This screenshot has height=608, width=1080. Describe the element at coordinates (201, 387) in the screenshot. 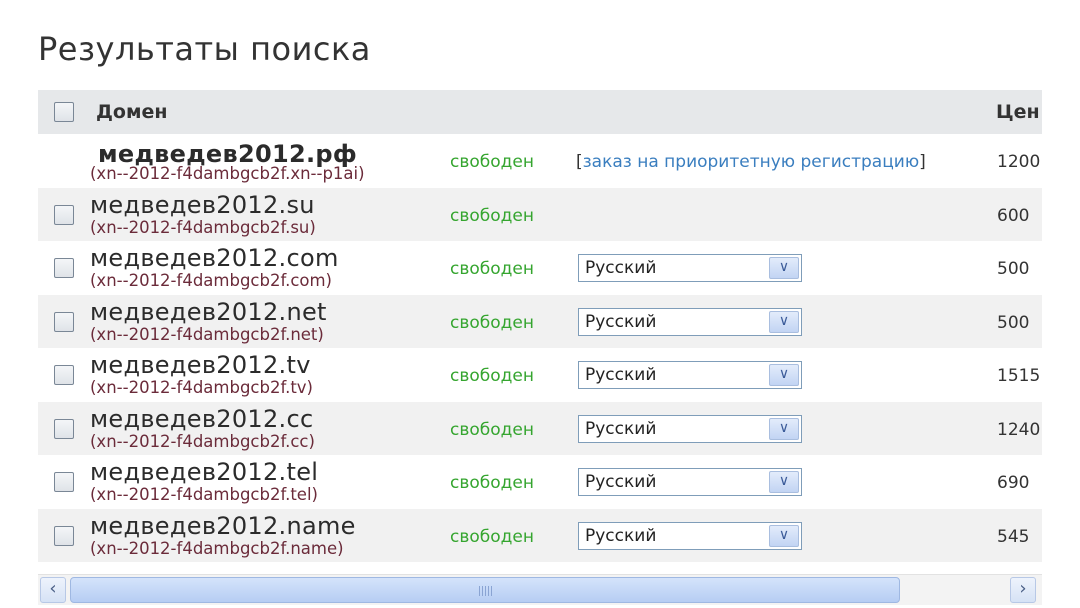

I see `domain-punycode: (xn--2012-f4dambgcb2f.tv)` at that location.